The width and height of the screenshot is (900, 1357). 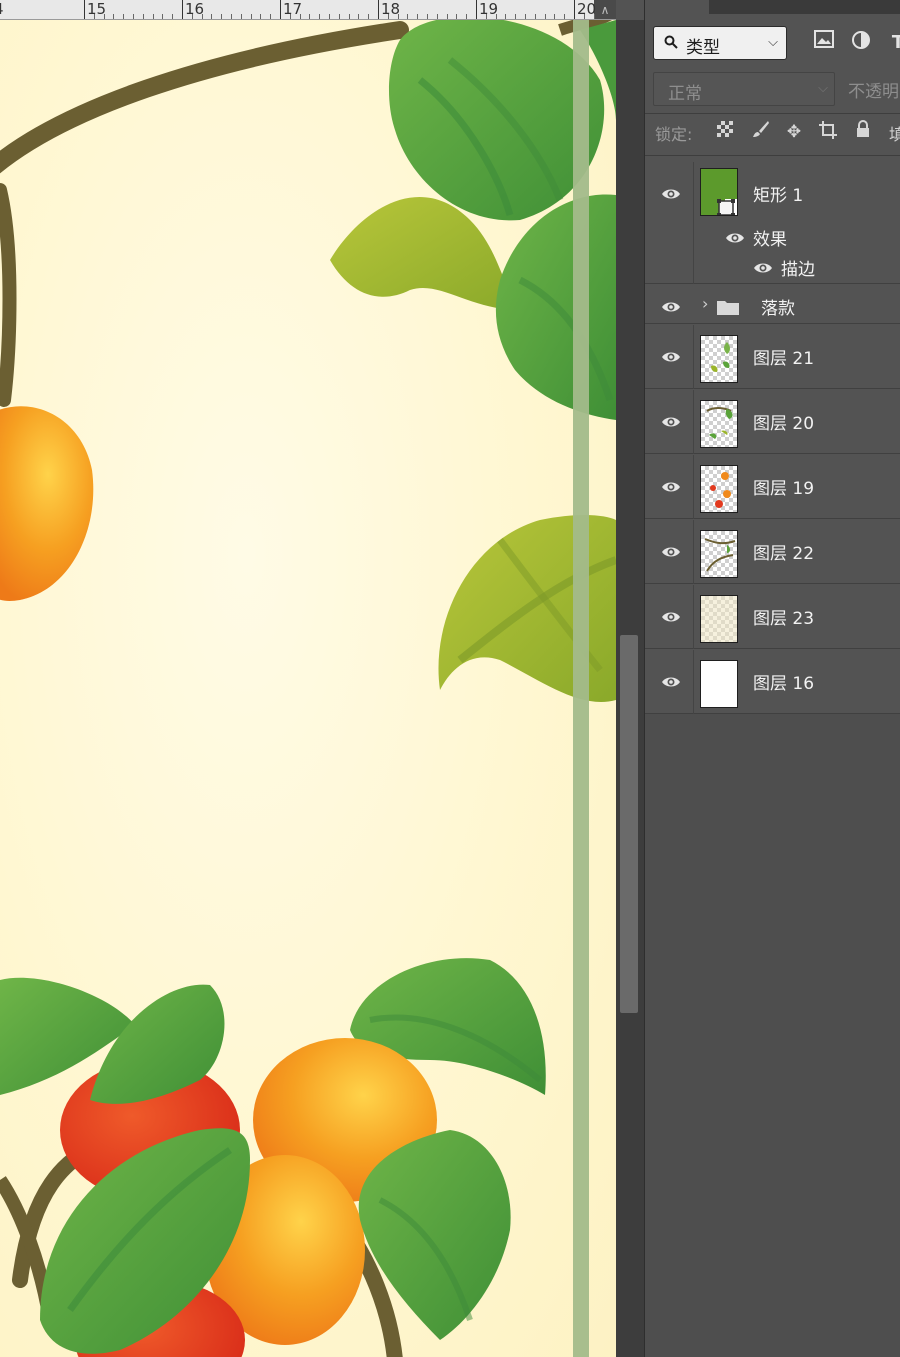 I want to click on layer-name: 图层 23, so click(x=784, y=619).